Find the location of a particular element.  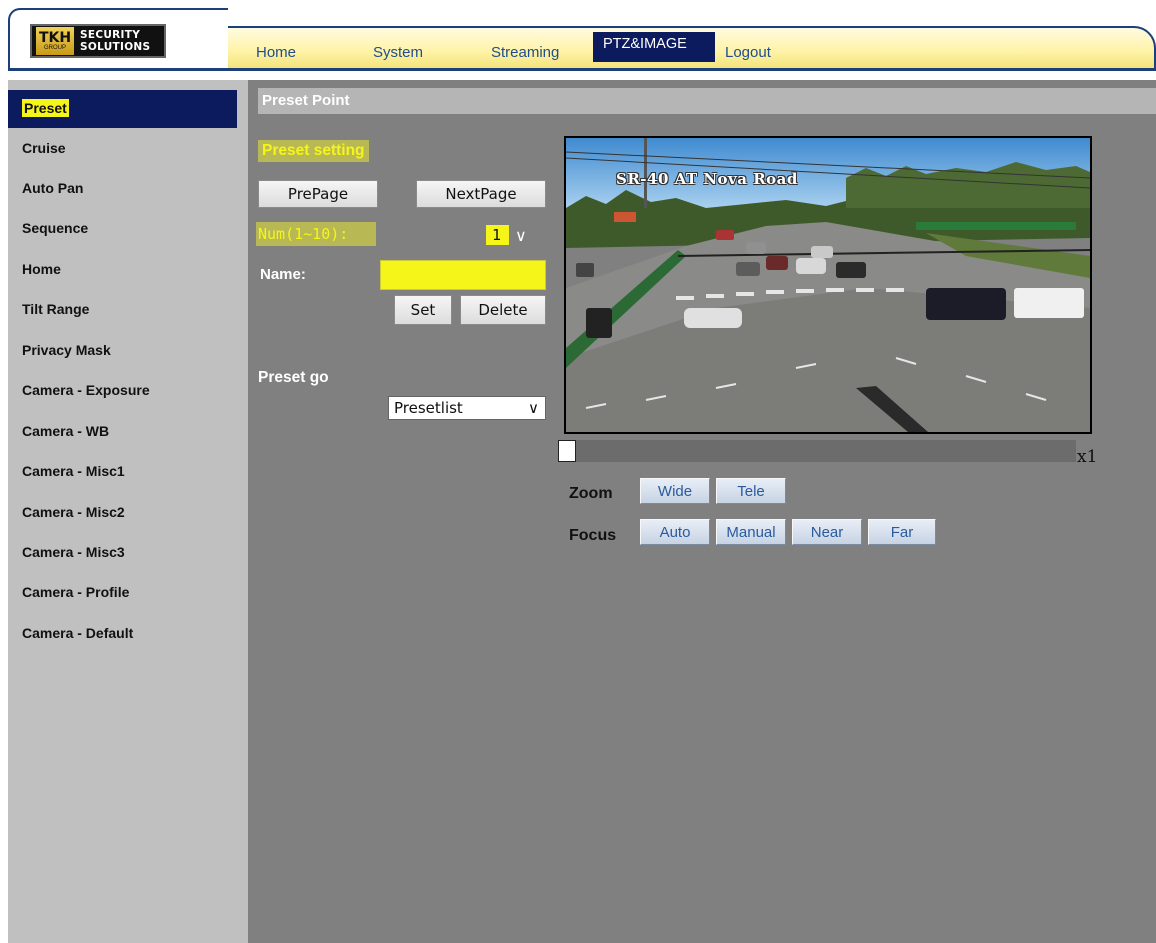

focus-far-button: Far is located at coordinates (902, 532).